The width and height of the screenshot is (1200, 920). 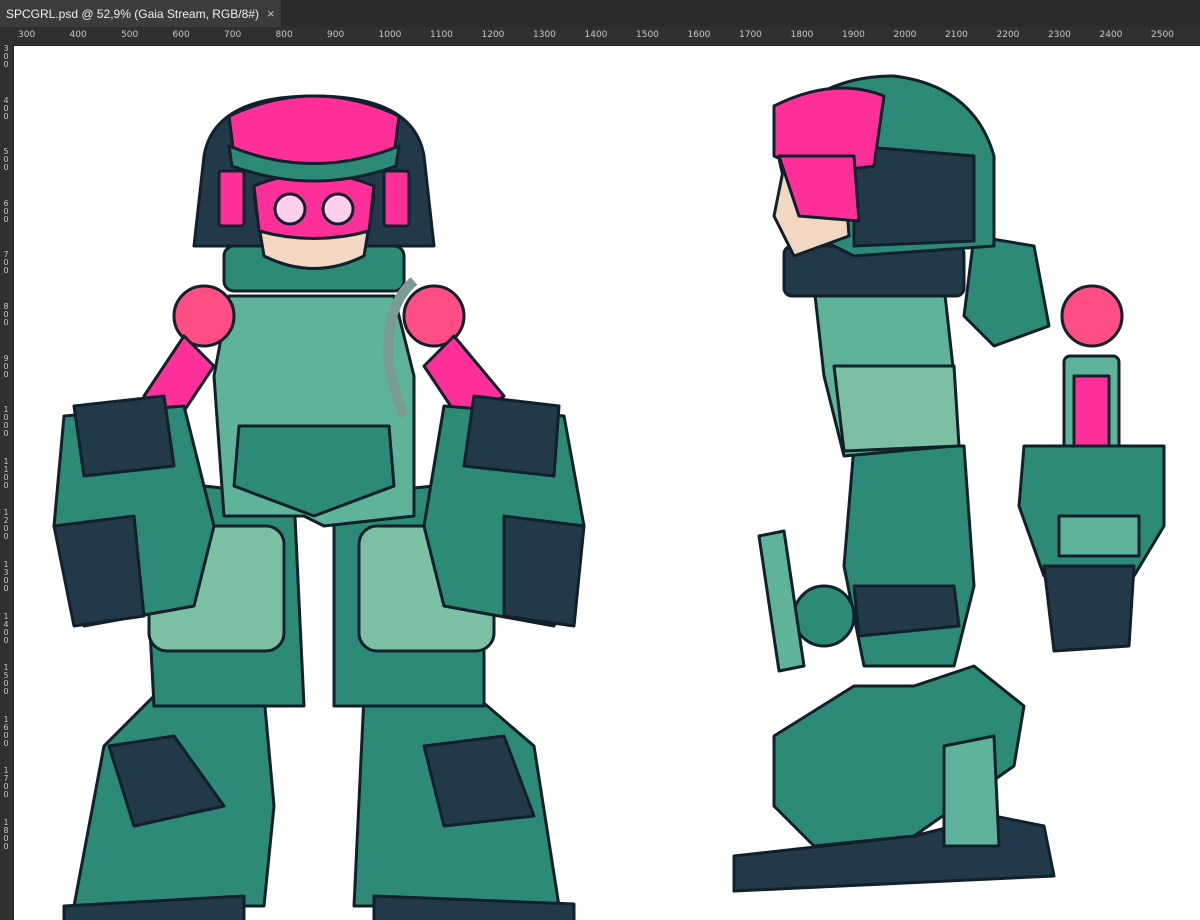 I want to click on ruler-label-h: 1200, so click(x=493, y=35).